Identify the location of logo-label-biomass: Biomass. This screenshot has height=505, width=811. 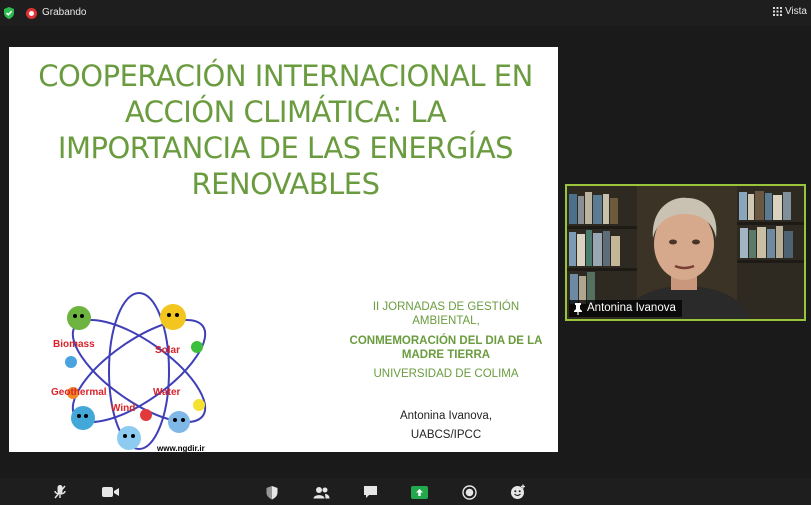
(74, 344).